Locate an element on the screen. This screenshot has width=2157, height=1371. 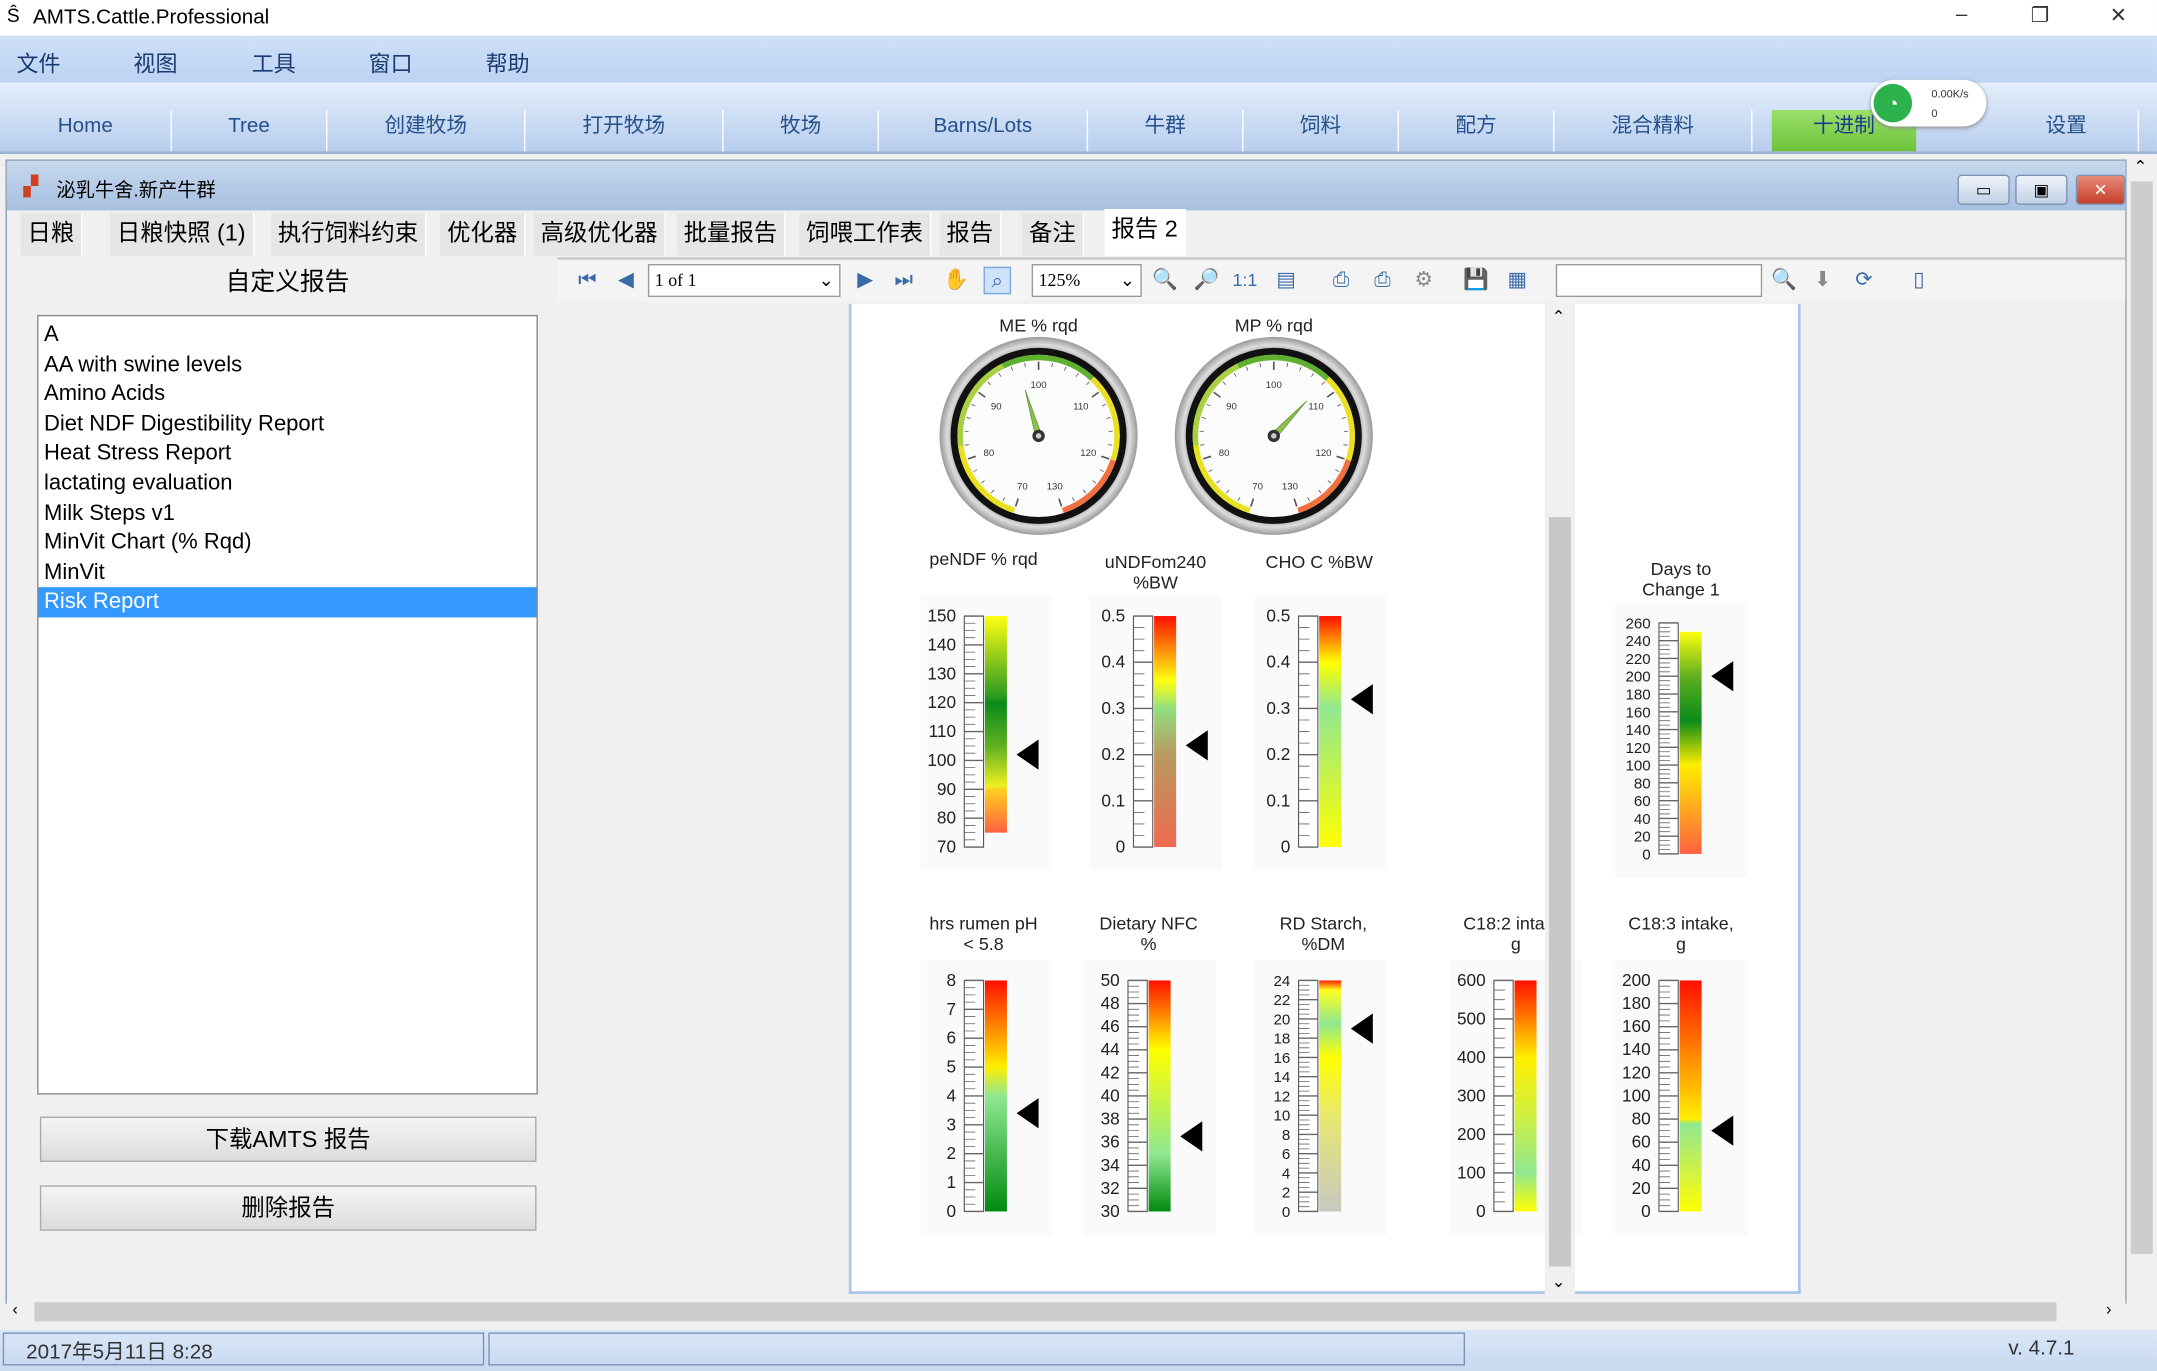
refresh-icon: ⟳ is located at coordinates (1864, 281).